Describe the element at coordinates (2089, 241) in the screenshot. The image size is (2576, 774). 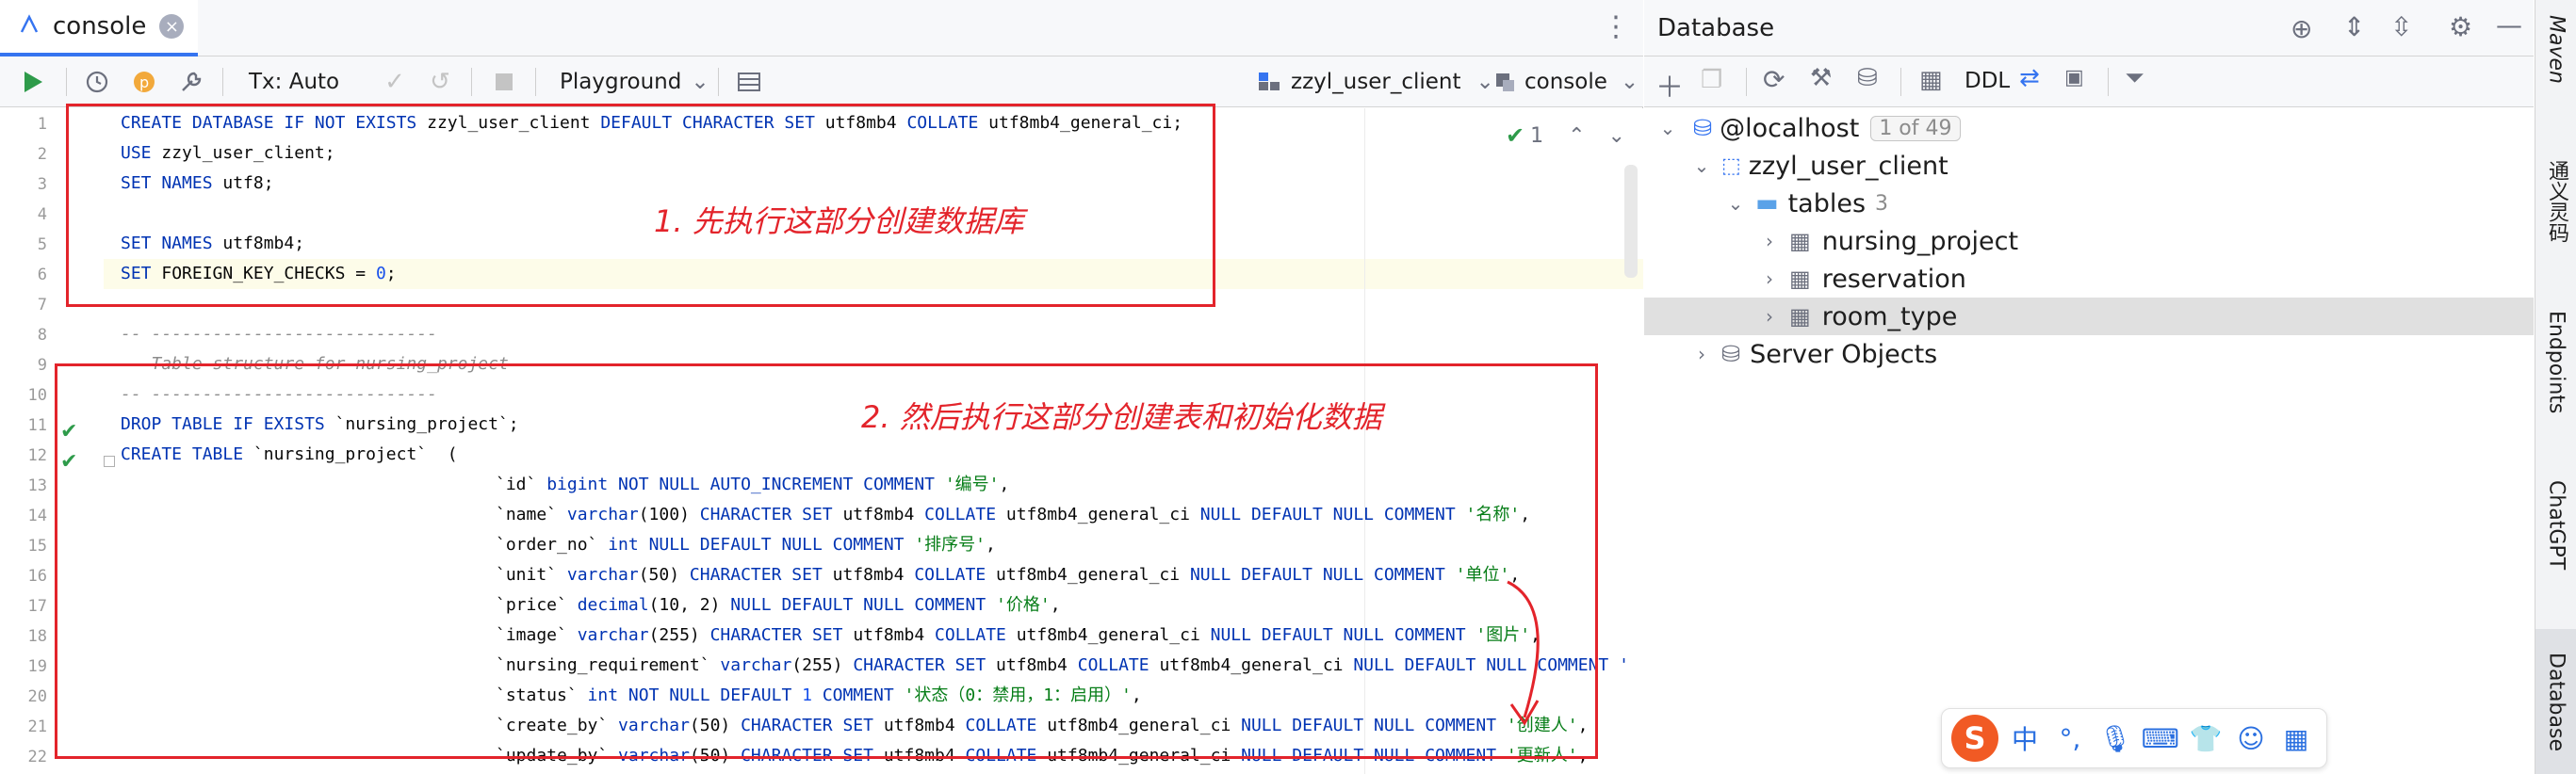
I see `tree-node-table-nursing-project: › ▦ nursing_project` at that location.